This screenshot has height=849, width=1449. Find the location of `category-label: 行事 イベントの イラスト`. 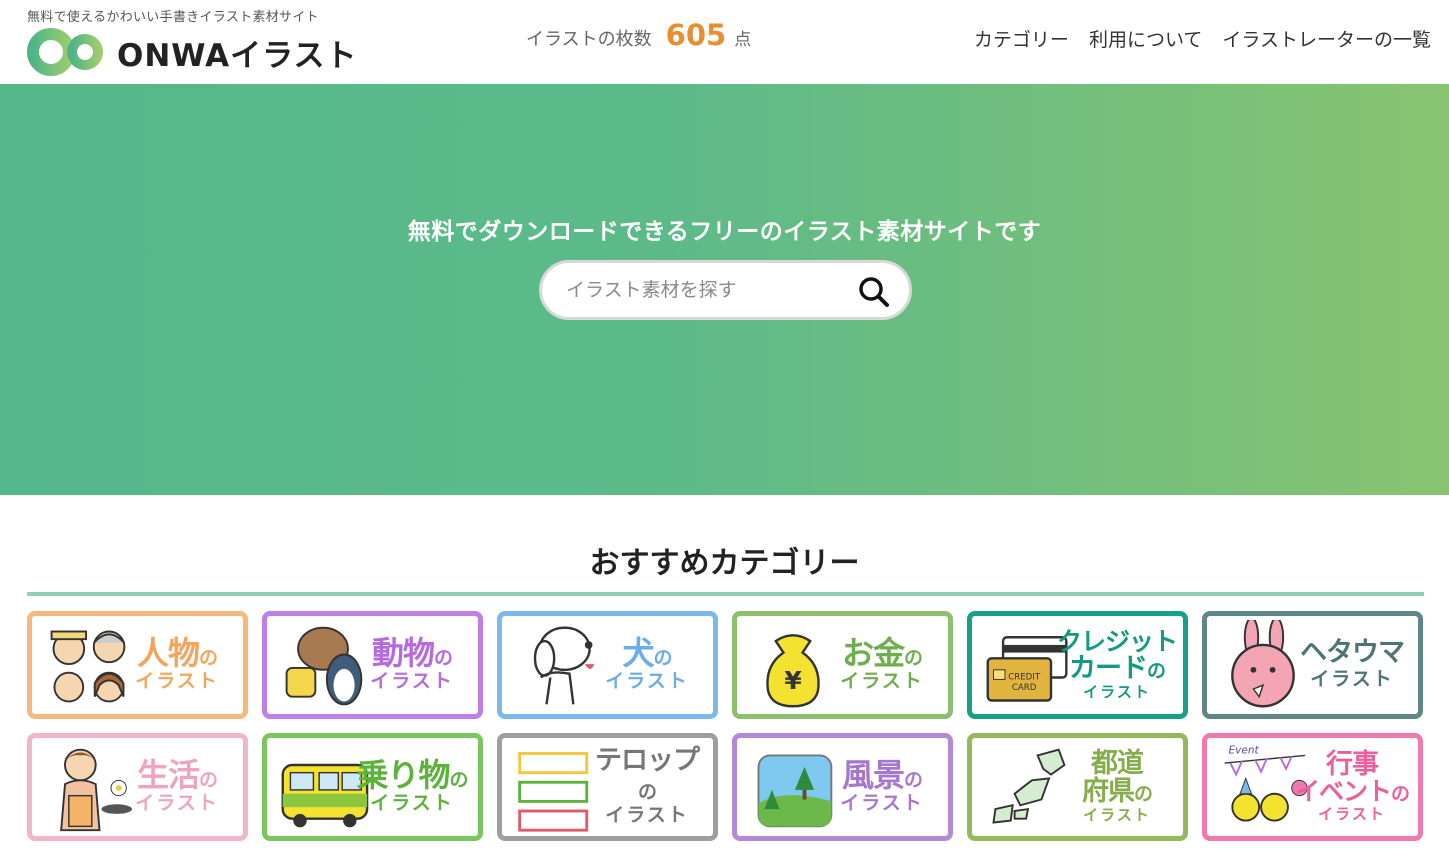

category-label: 行事 イベントの イラスト is located at coordinates (1352, 787).